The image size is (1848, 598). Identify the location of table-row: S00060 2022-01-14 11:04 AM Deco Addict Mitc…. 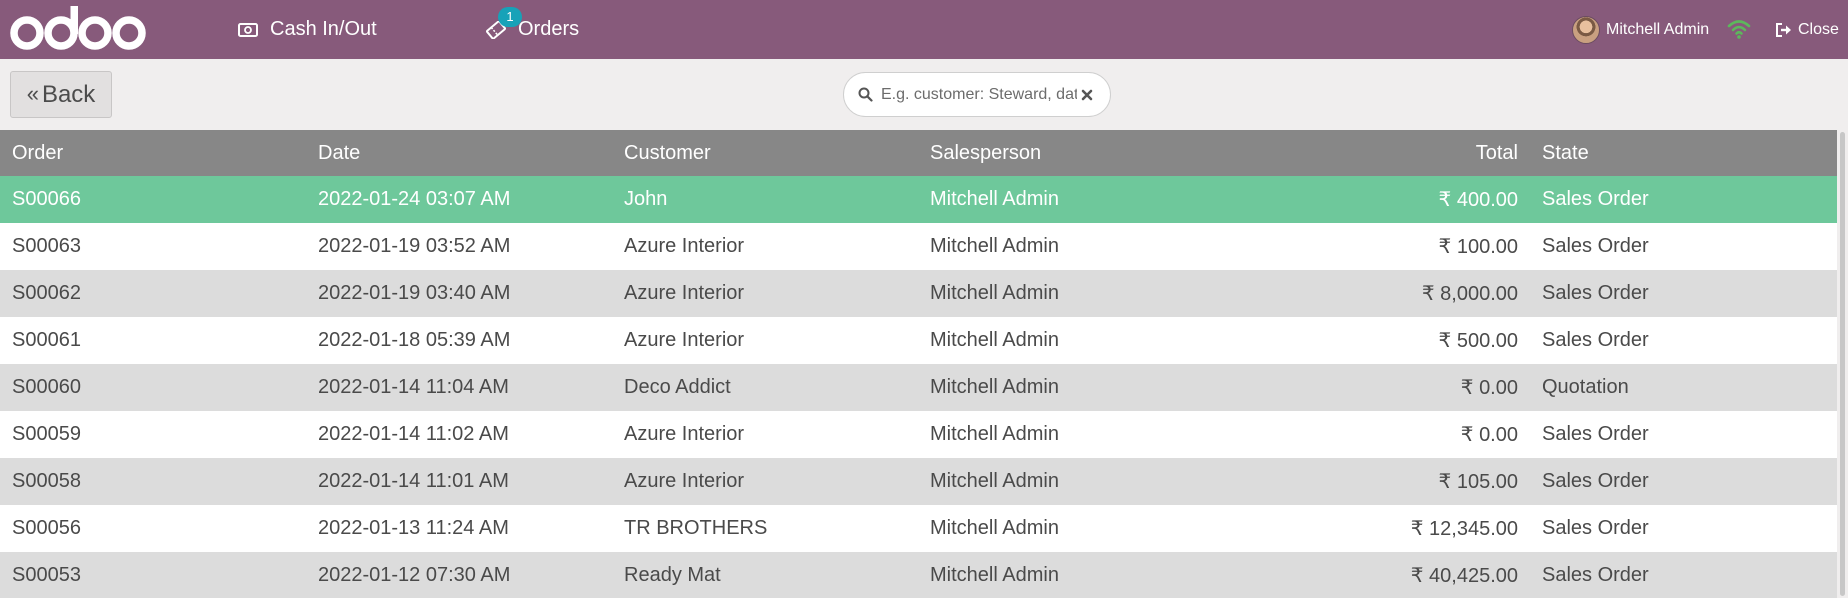
(918, 387).